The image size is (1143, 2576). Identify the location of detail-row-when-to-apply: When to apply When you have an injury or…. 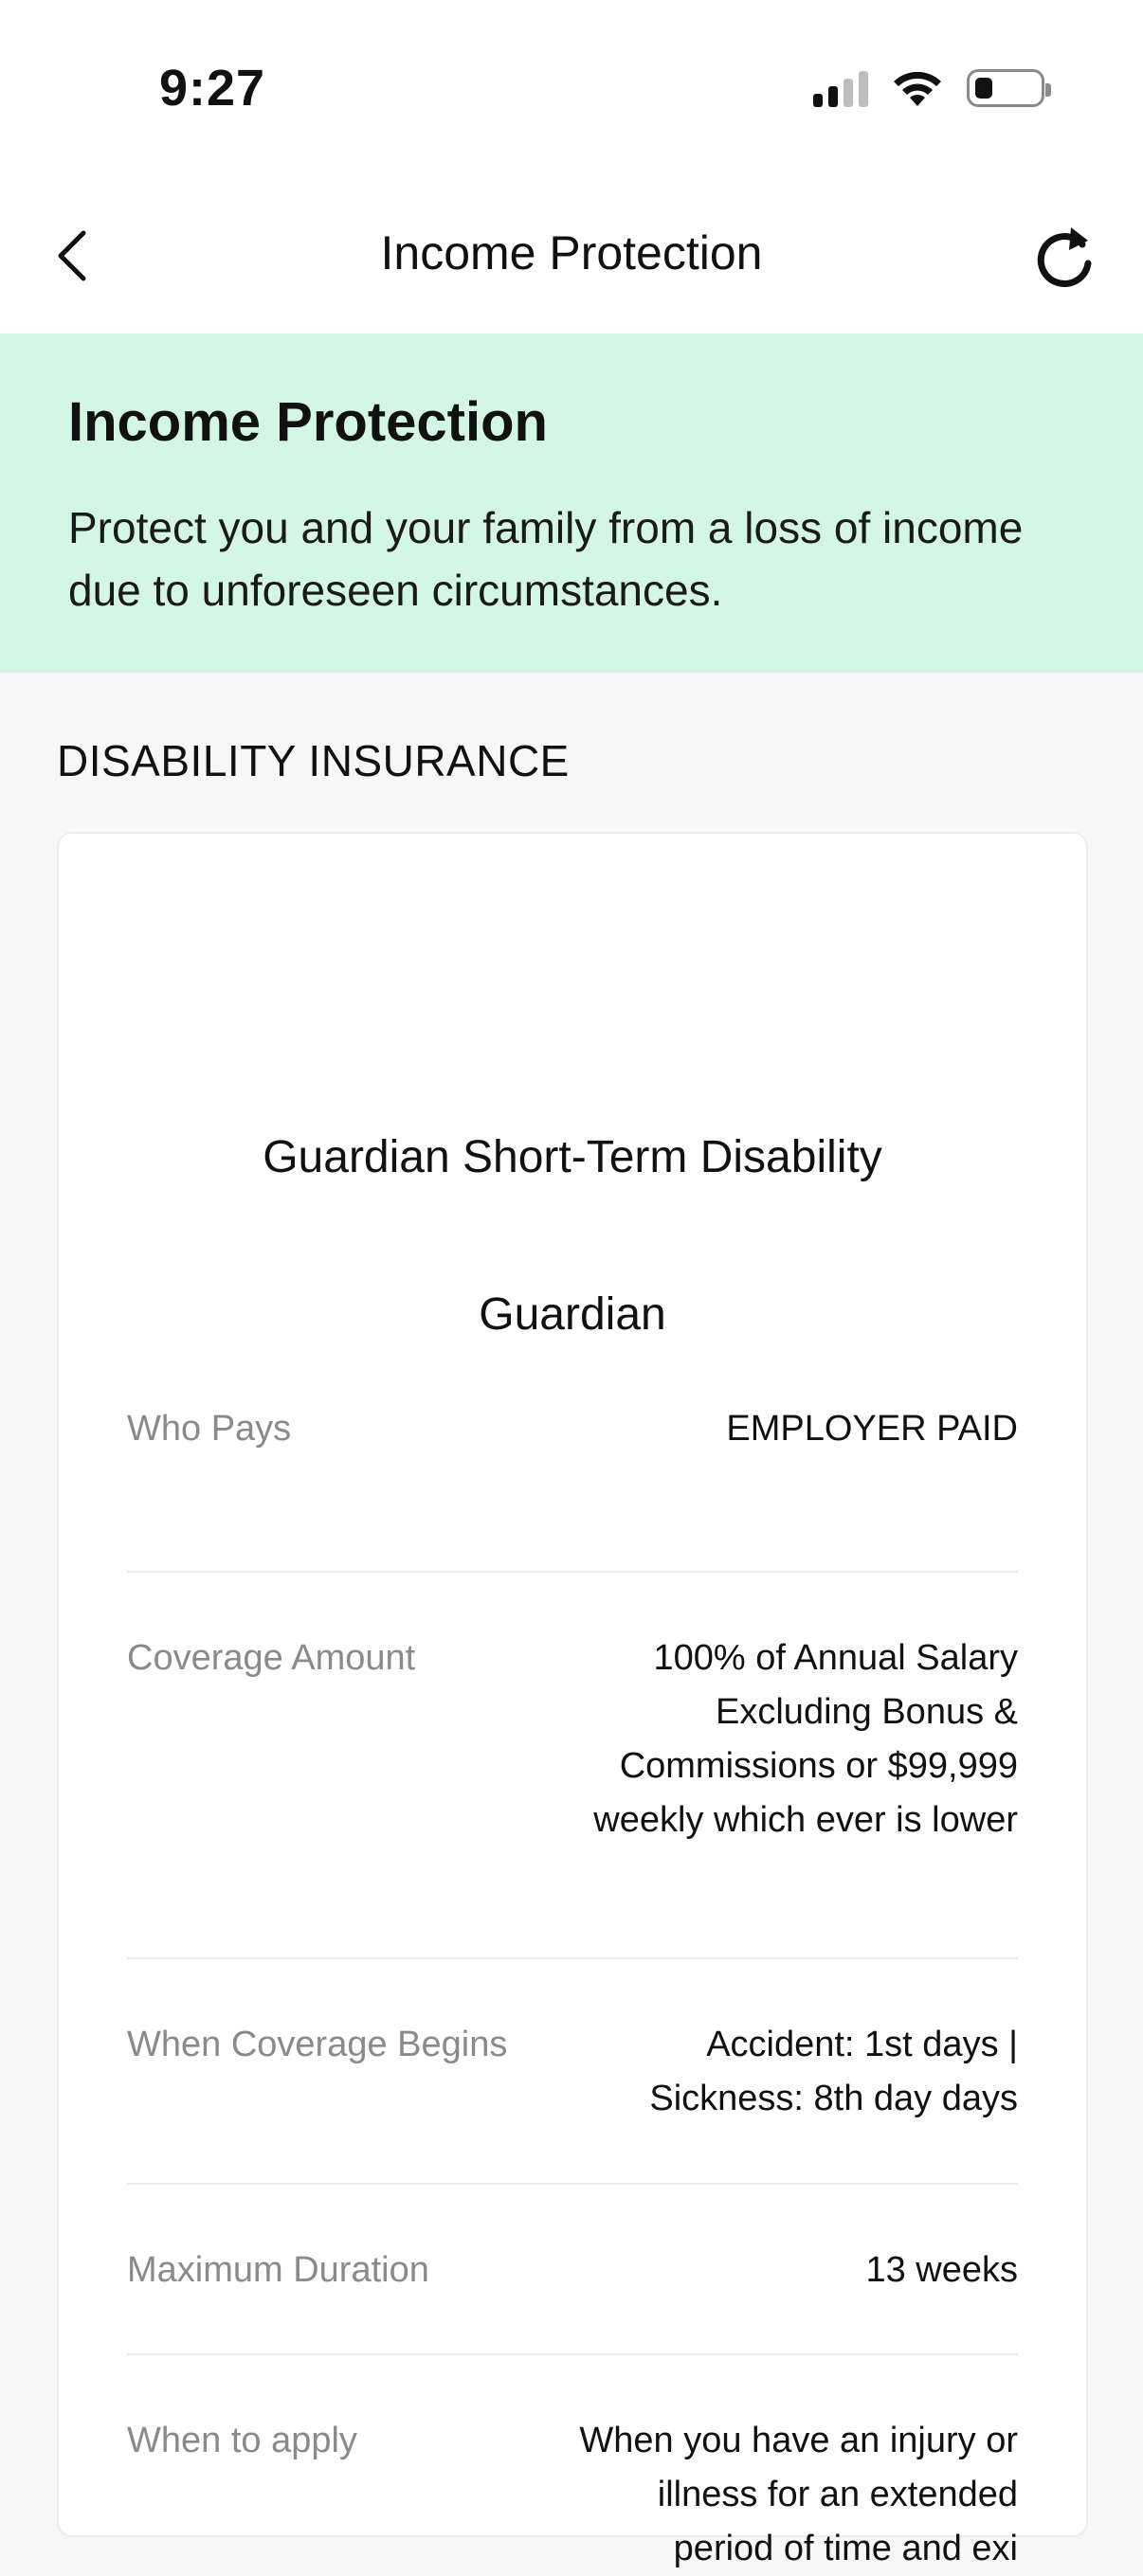
(572, 2465).